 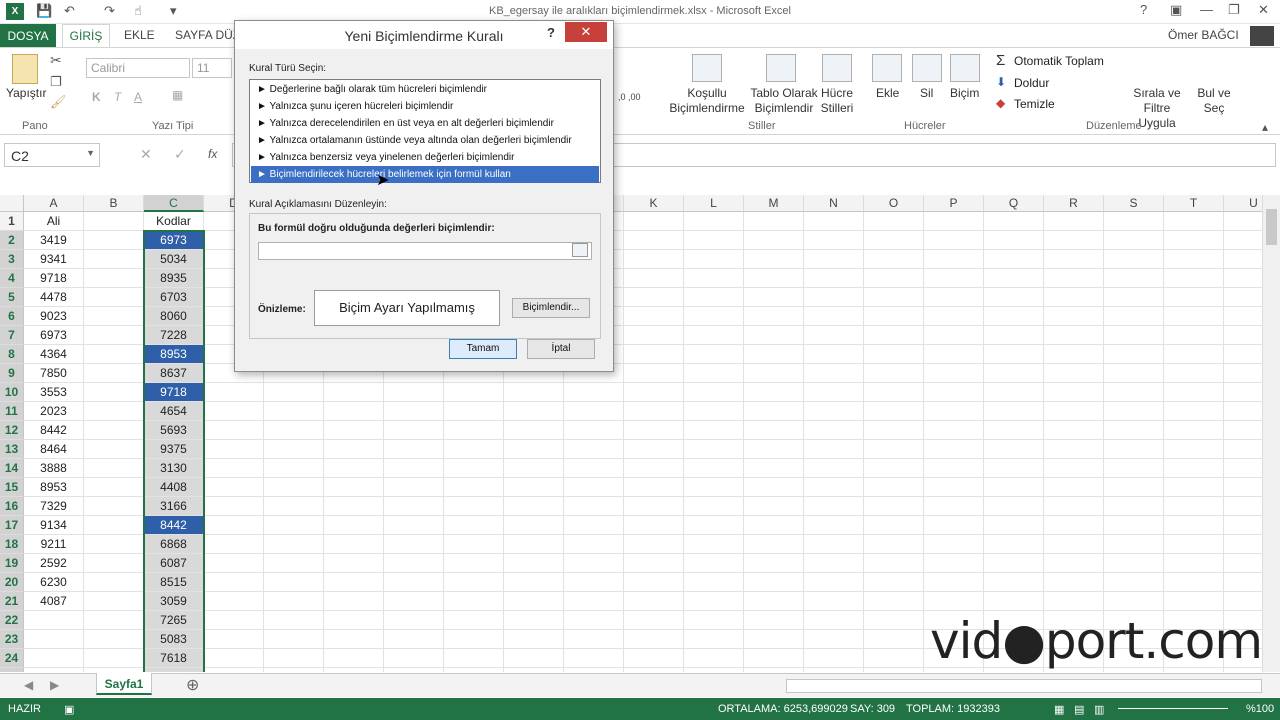 I want to click on delete-cells-icon, so click(x=927, y=68).